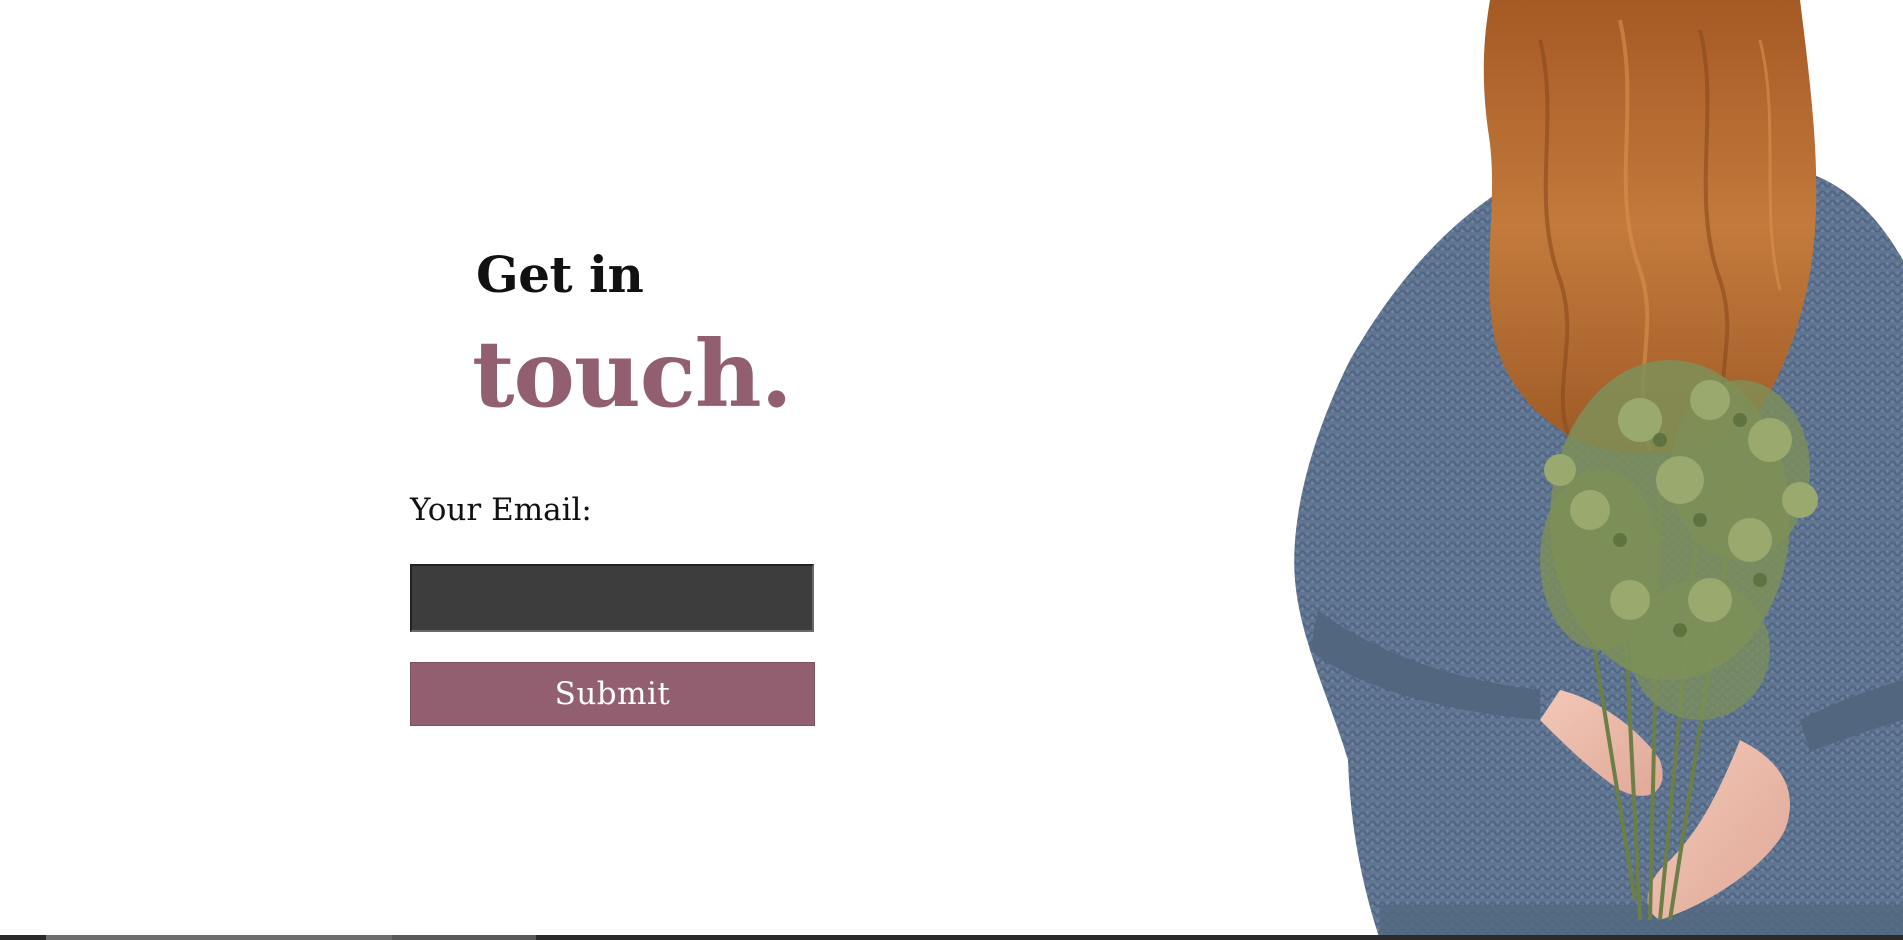 The height and width of the screenshot is (940, 1903). Describe the element at coordinates (612, 694) in the screenshot. I see `submit-button: Submit` at that location.